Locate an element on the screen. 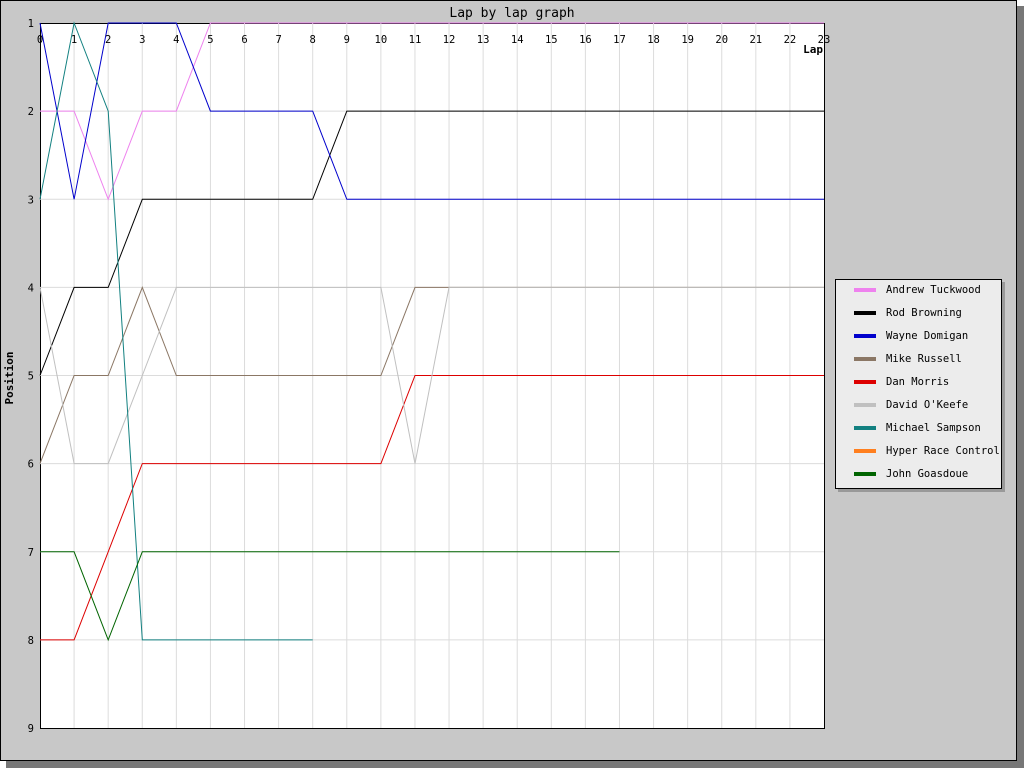 This screenshot has height=768, width=1024. y-tick-label: 2 is located at coordinates (31, 112).